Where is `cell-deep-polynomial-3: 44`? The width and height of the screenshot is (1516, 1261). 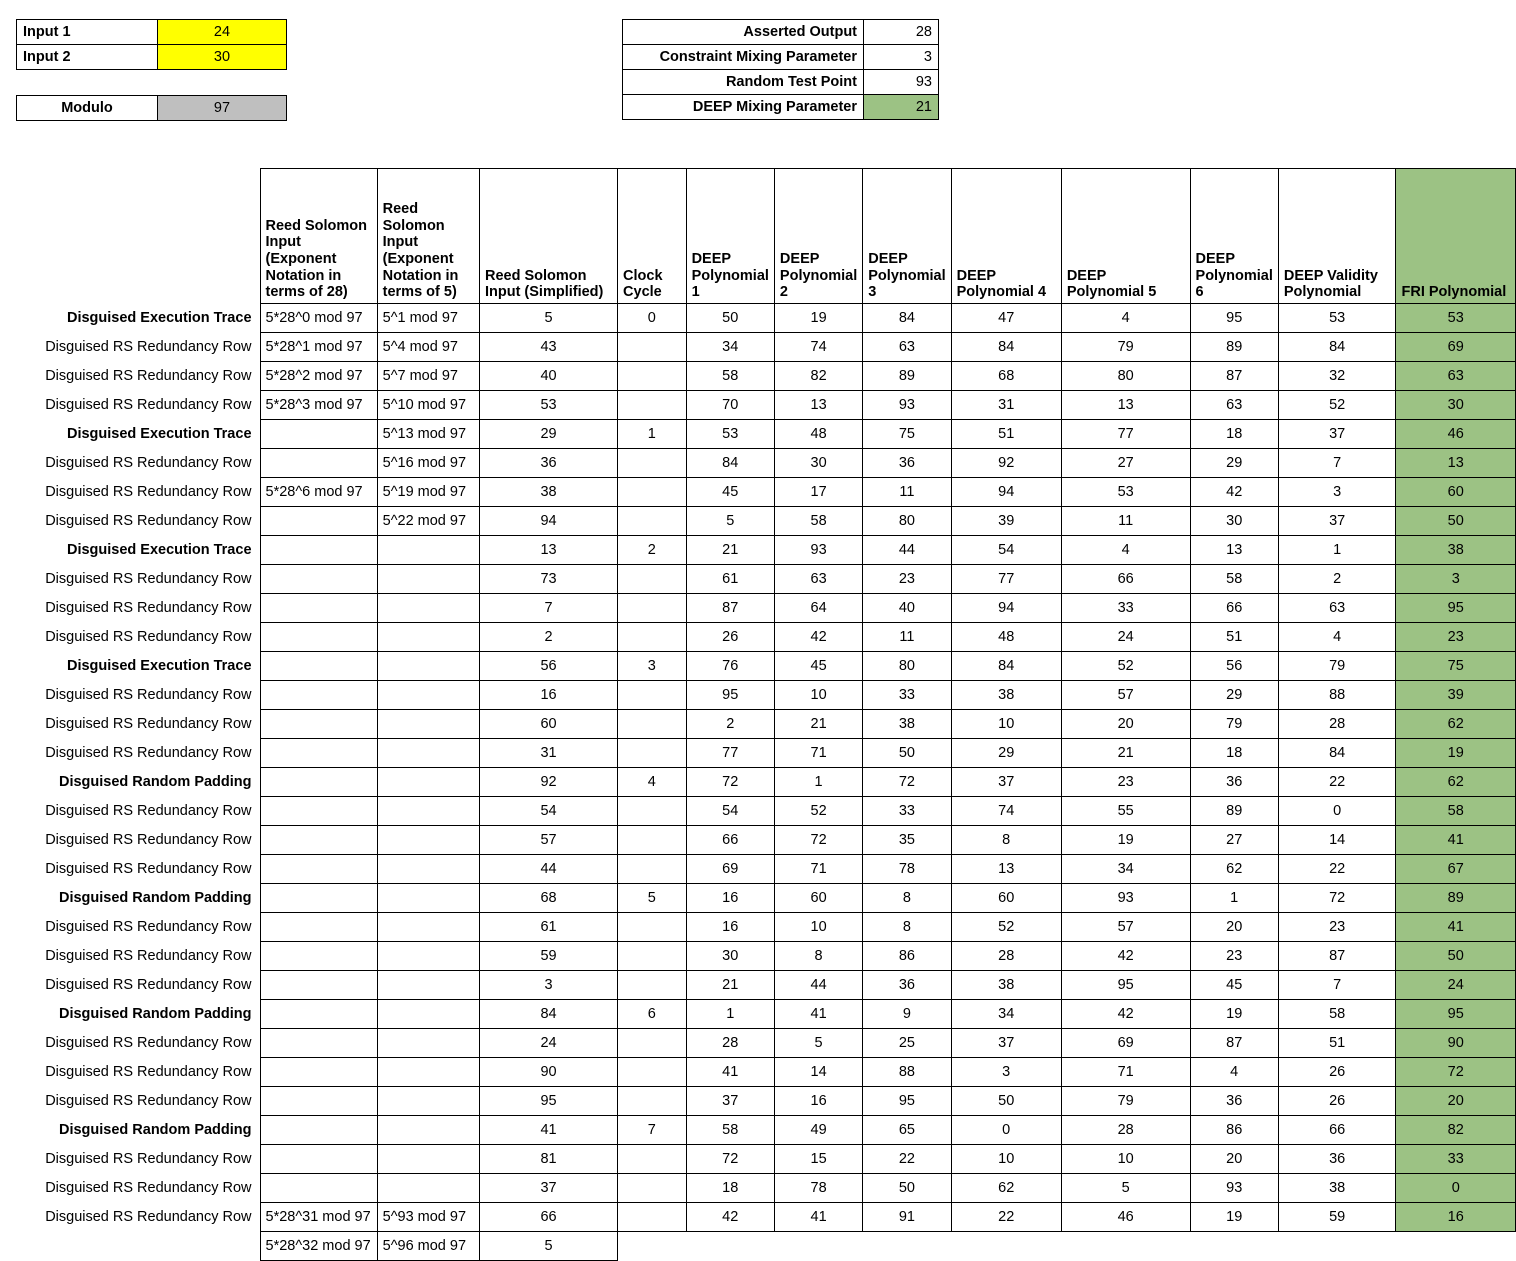
cell-deep-polynomial-3: 44 is located at coordinates (907, 550).